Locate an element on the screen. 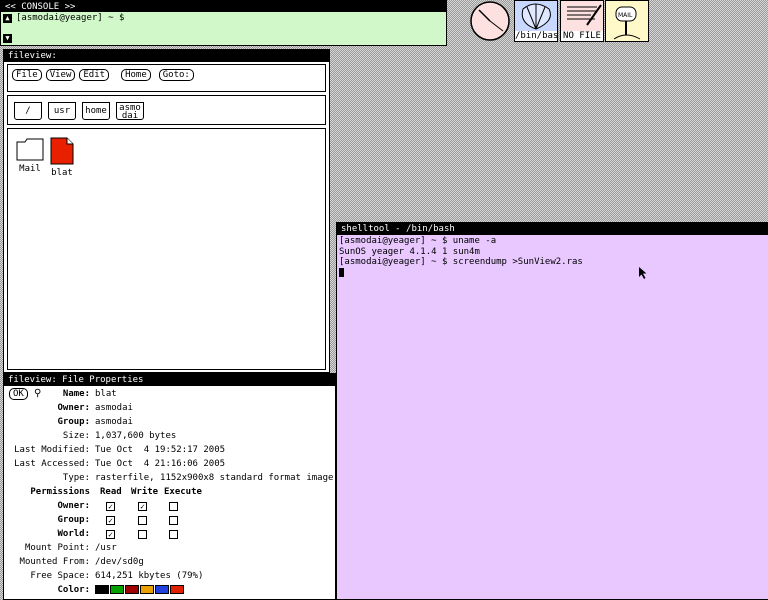 This screenshot has height=600, width=768. scroll-up-icon: ▲ is located at coordinates (7, 18).